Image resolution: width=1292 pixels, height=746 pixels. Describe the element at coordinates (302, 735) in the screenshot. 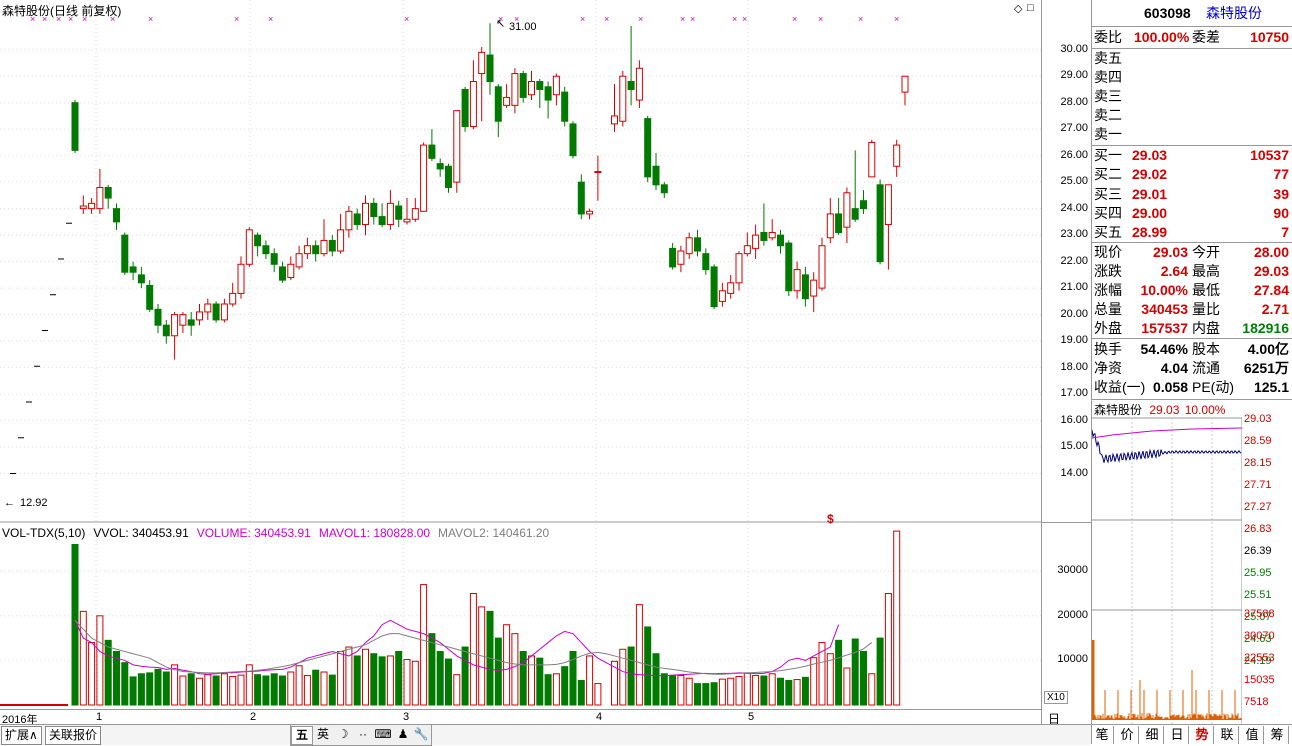

I see `ime-wubi-icon: 五` at that location.